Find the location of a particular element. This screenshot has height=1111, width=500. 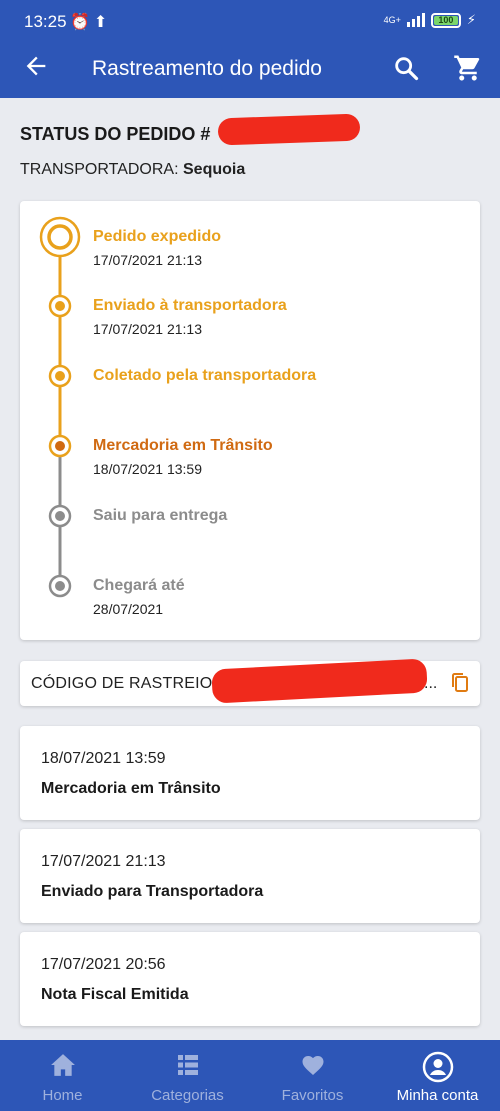

timeline-step-label: Pedido expedido is located at coordinates (157, 236).